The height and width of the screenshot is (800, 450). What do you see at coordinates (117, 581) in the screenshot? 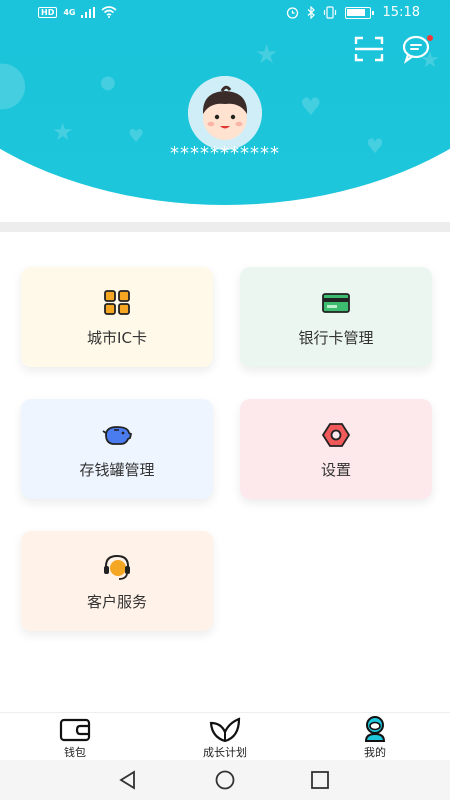
I see `customer-service-button: 客户服务` at bounding box center [117, 581].